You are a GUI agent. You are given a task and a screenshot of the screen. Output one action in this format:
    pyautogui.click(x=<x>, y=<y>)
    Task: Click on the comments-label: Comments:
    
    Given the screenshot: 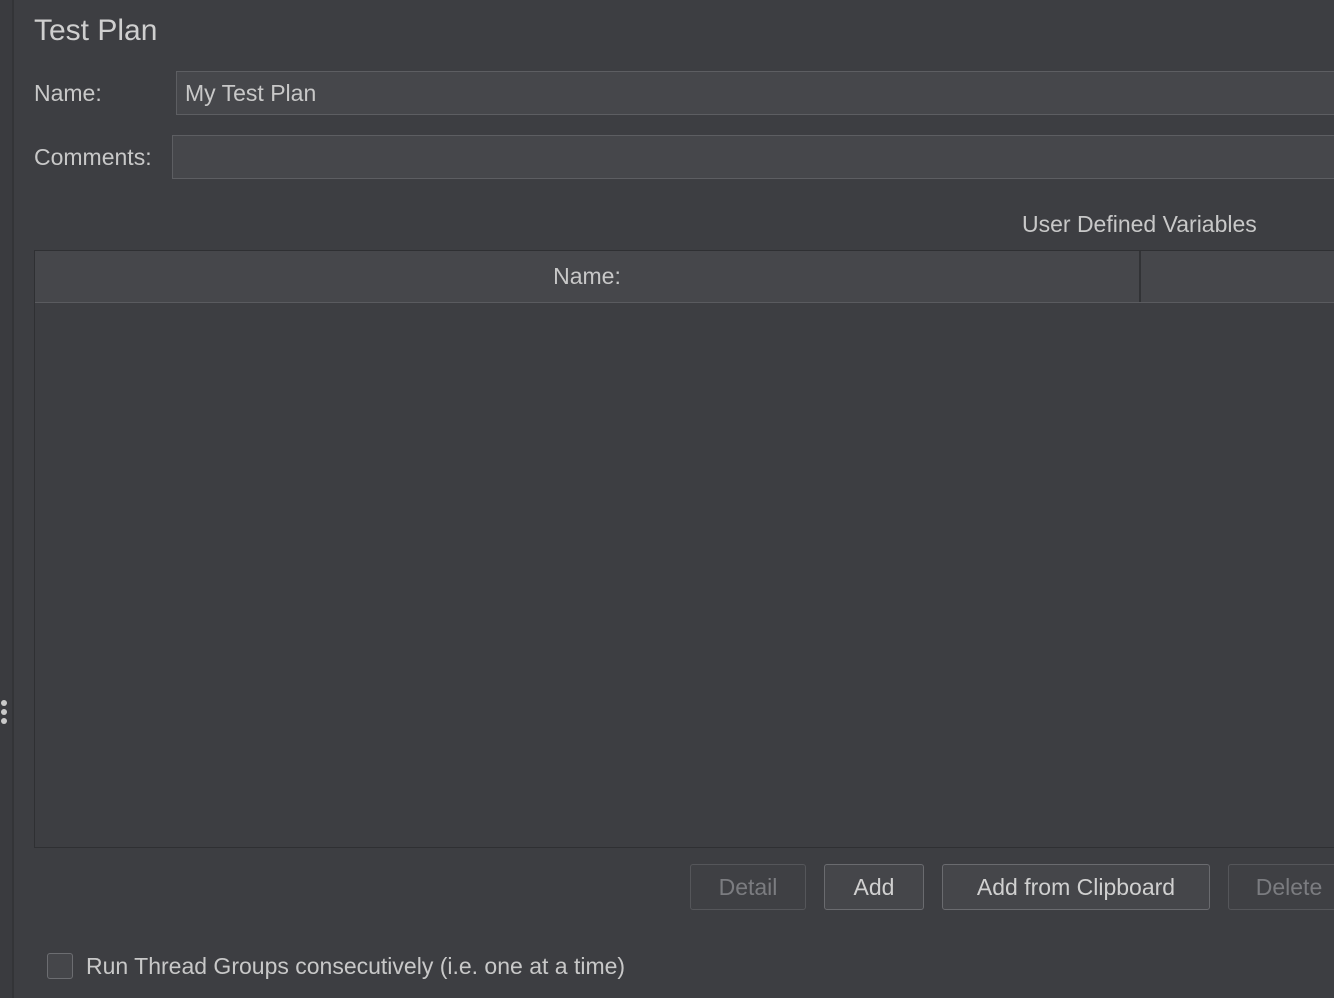 What is the action you would take?
    pyautogui.click(x=93, y=157)
    